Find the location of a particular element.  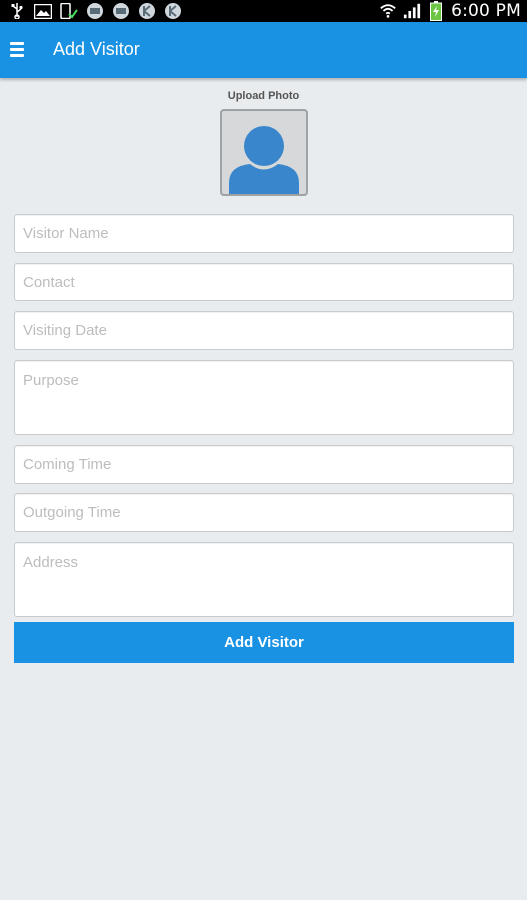

address-input is located at coordinates (264, 579).